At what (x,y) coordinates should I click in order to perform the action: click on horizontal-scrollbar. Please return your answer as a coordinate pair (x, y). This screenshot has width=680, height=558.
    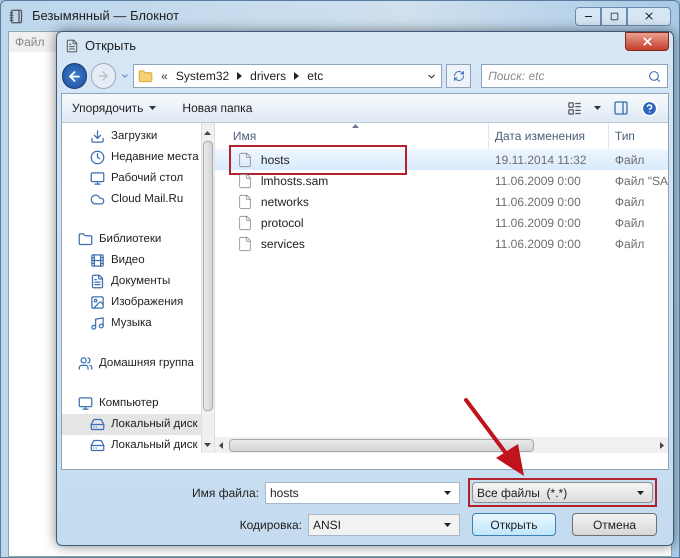
    Looking at the image, I should click on (441, 445).